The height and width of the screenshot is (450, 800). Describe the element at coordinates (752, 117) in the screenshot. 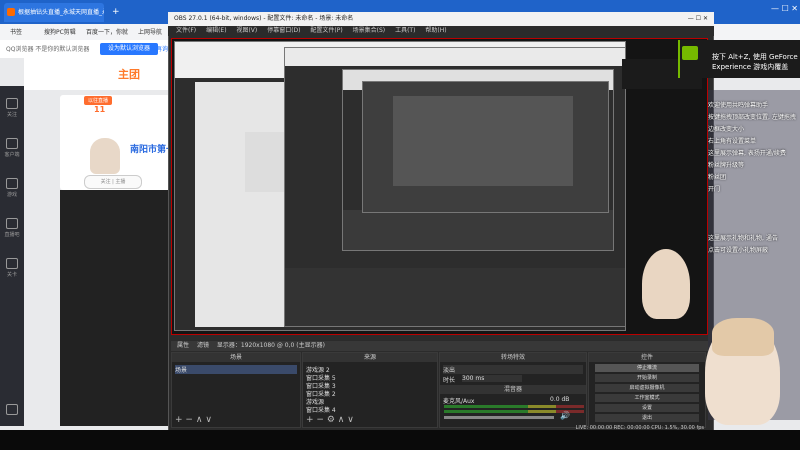

I see `chat-line: 按键拖拽顶部改变位置, 左键拖拽` at that location.